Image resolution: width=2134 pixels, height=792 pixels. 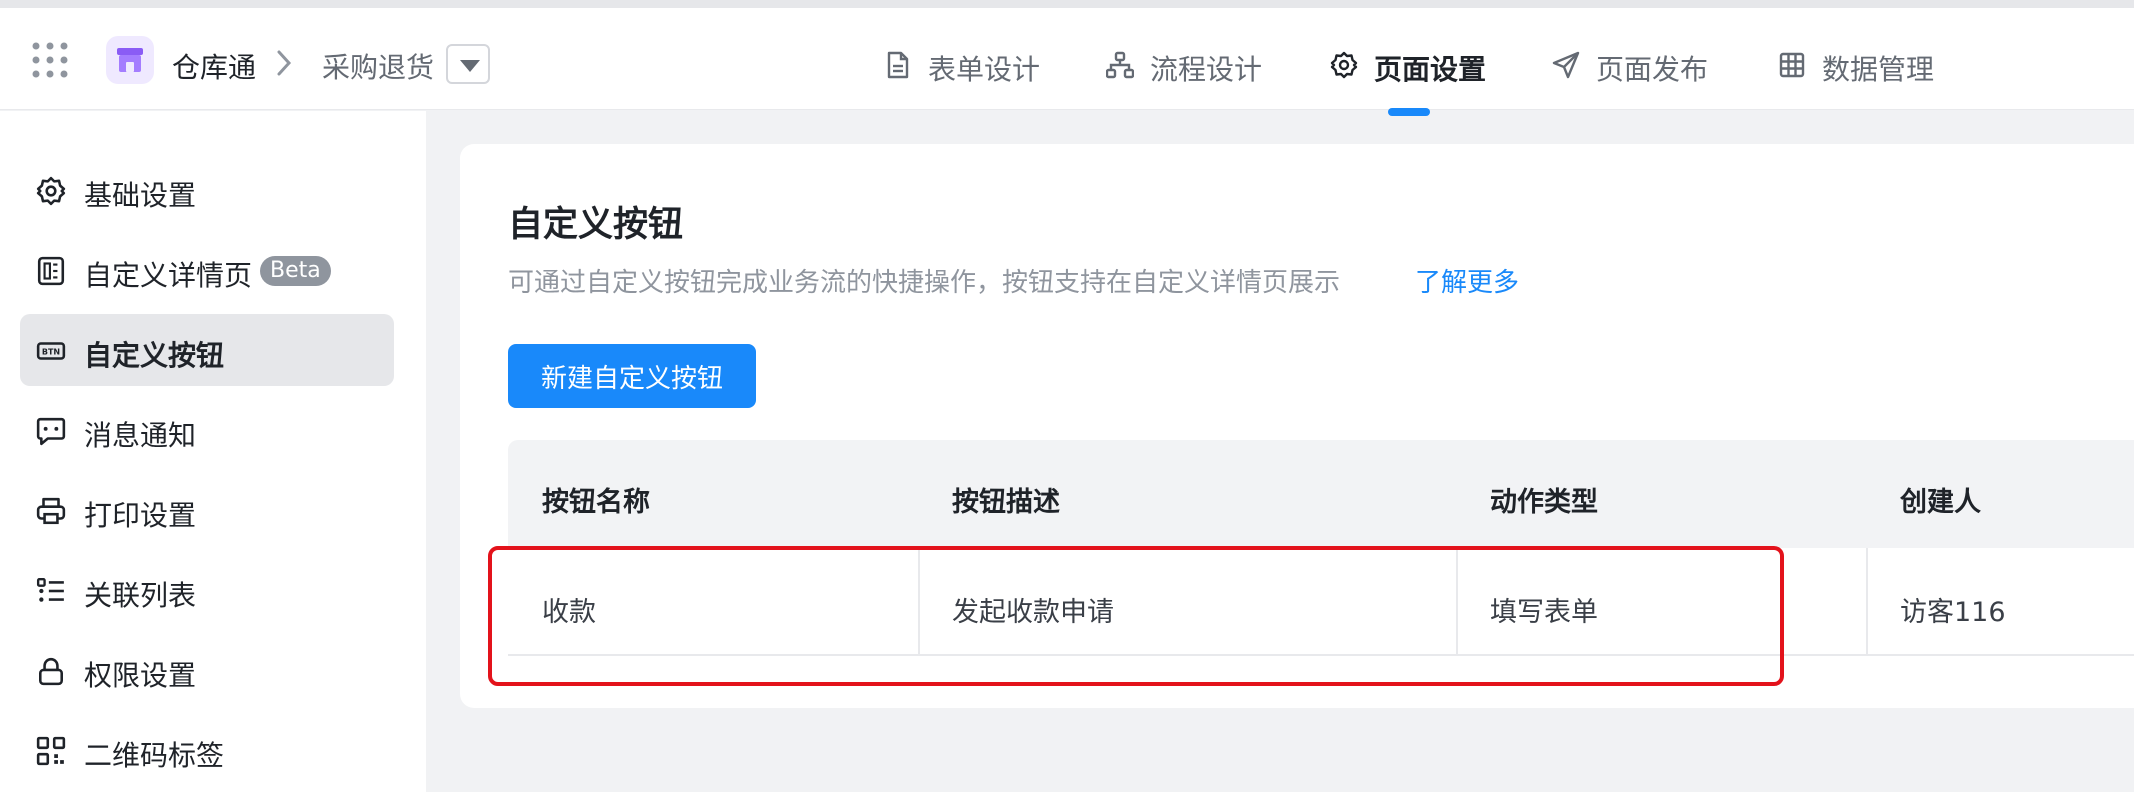 I want to click on printer-icon, so click(x=51, y=511).